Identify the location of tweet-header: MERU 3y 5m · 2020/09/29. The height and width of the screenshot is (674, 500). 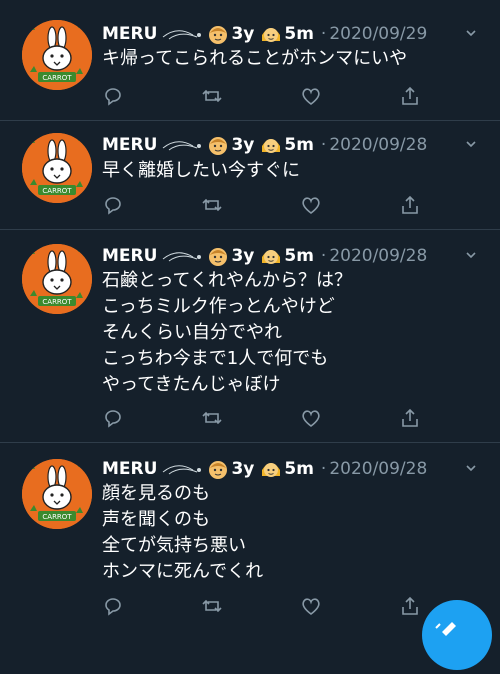
(264, 34).